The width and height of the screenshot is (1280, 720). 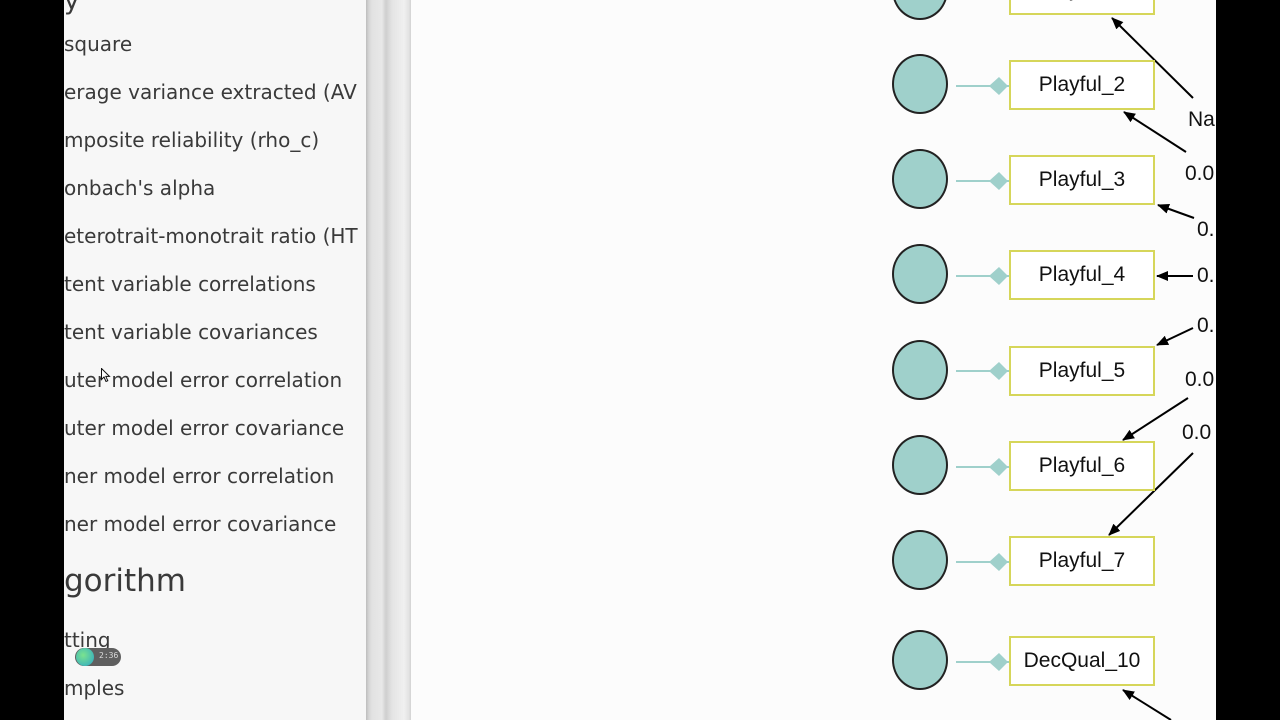 What do you see at coordinates (1201, 119) in the screenshot?
I see `loading-weight-label: Na` at bounding box center [1201, 119].